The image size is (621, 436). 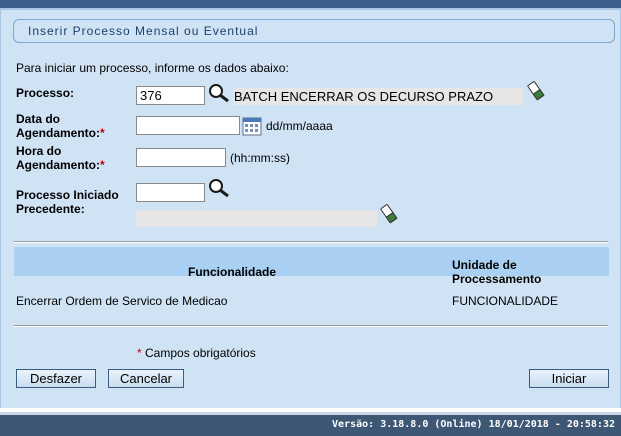 What do you see at coordinates (252, 126) in the screenshot?
I see `calendar-icon` at bounding box center [252, 126].